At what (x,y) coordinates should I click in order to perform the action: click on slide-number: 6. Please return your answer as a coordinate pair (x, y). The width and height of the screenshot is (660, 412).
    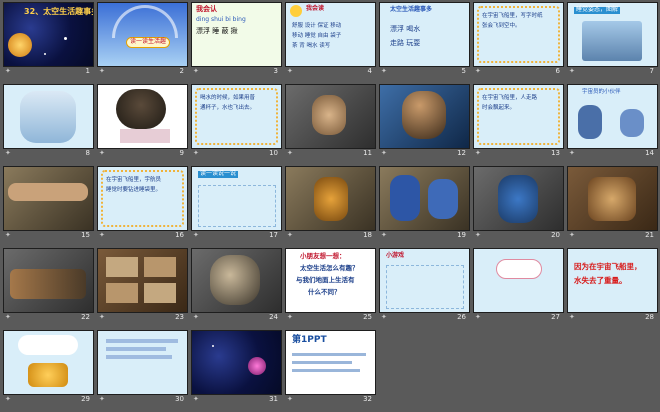
    Looking at the image, I should click on (557, 71).